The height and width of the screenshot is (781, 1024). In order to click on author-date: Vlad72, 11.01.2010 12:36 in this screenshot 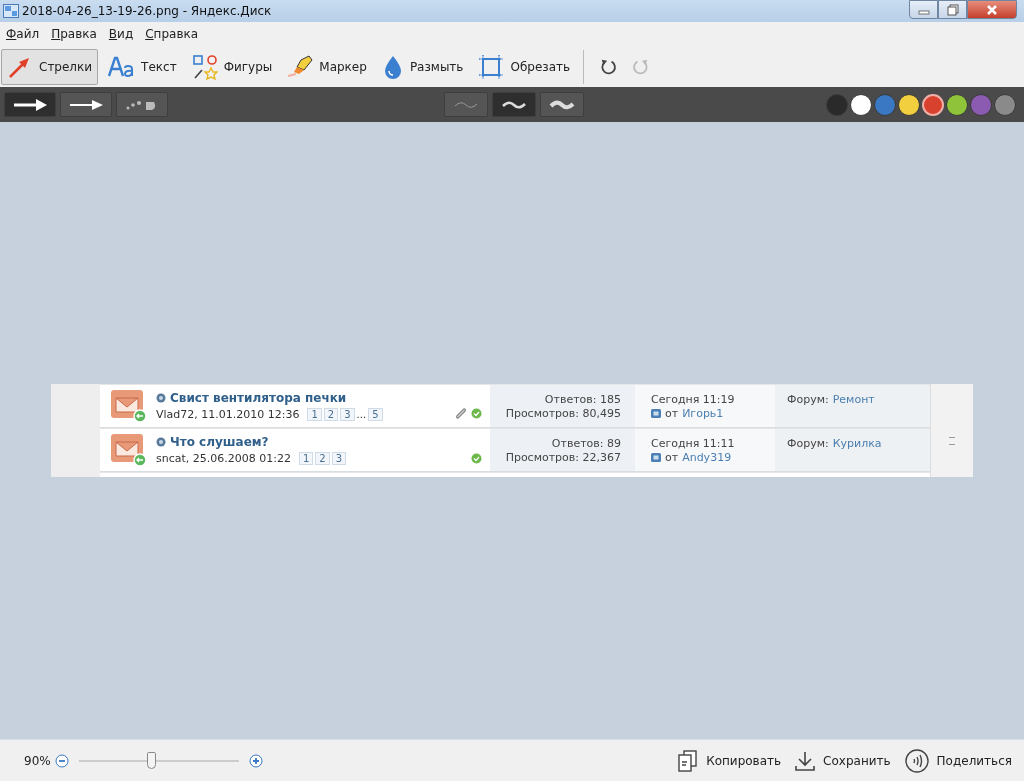, I will do `click(228, 414)`.